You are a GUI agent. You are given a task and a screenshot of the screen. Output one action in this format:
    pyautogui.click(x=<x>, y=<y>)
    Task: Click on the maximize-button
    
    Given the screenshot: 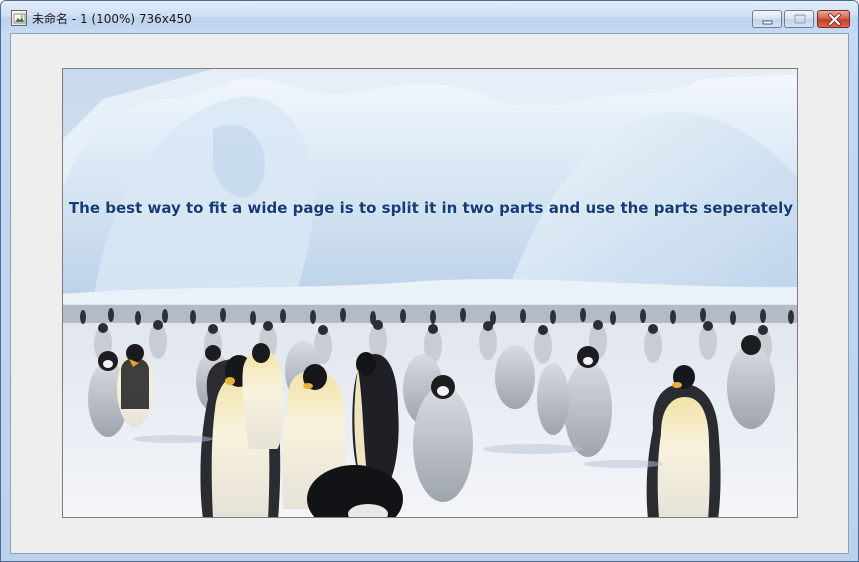 What is the action you would take?
    pyautogui.click(x=799, y=19)
    